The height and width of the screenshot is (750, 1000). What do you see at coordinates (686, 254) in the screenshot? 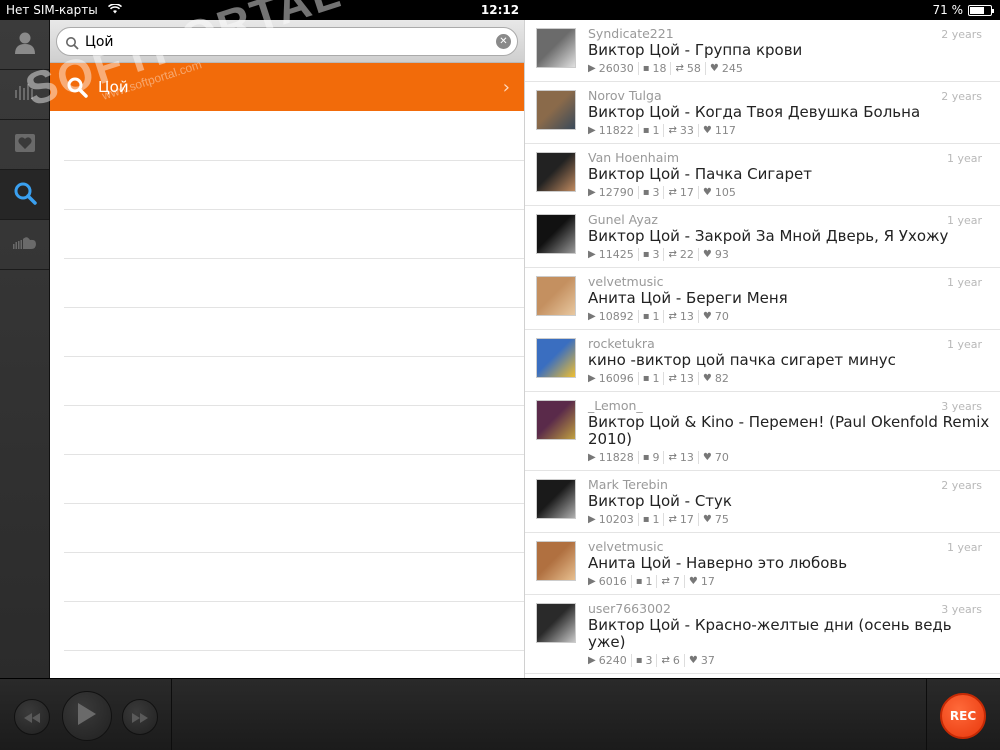
I see `reposts-count: 22` at bounding box center [686, 254].